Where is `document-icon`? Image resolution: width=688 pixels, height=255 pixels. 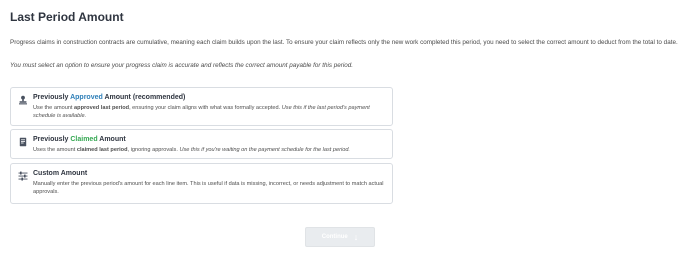 document-icon is located at coordinates (23, 142).